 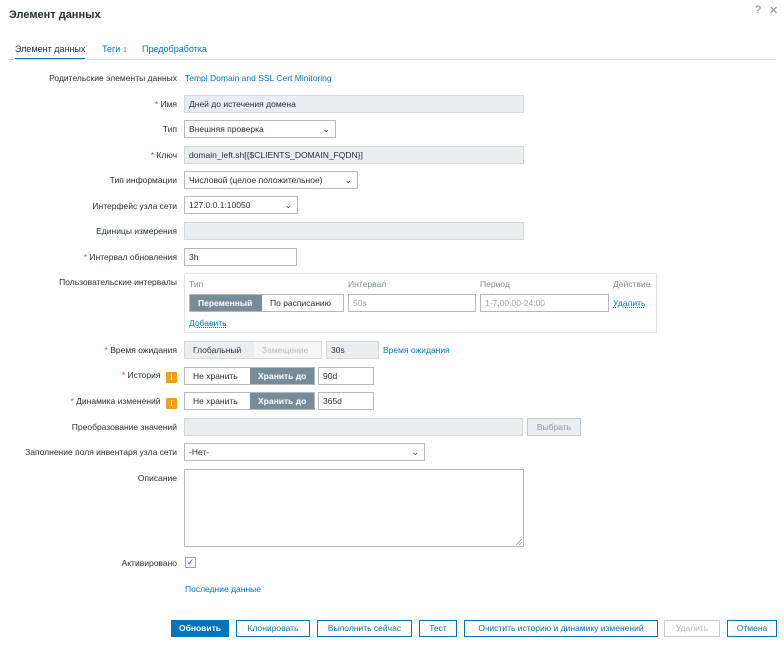 I want to click on timeout-toggle: Глобальный Замещение, so click(x=253, y=350).